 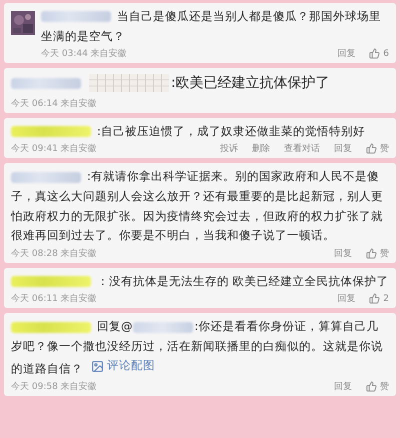 I want to click on comment-time: 今天 06:14 来自安徽, so click(x=54, y=104).